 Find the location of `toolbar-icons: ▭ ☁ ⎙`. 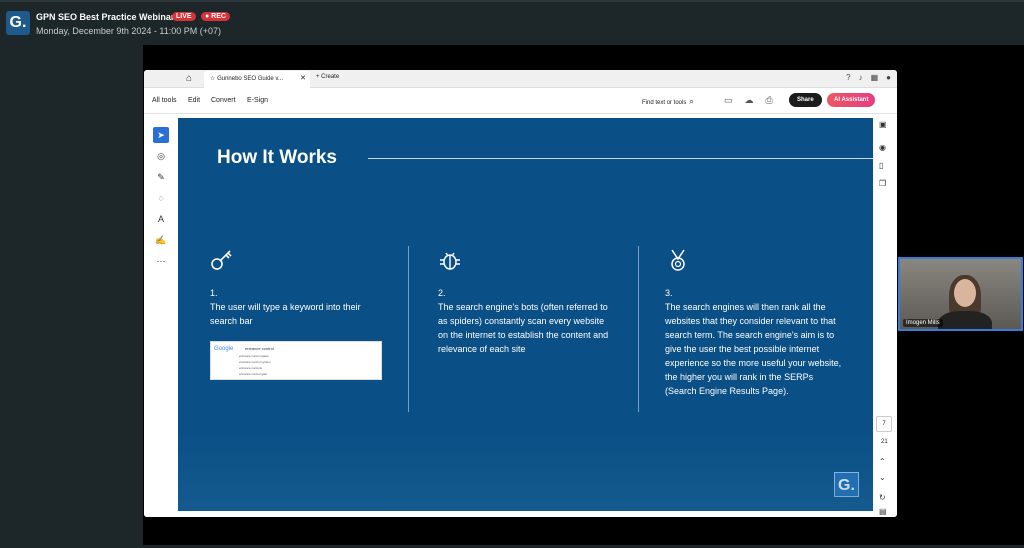

toolbar-icons: ▭ ☁ ⎙ is located at coordinates (748, 100).